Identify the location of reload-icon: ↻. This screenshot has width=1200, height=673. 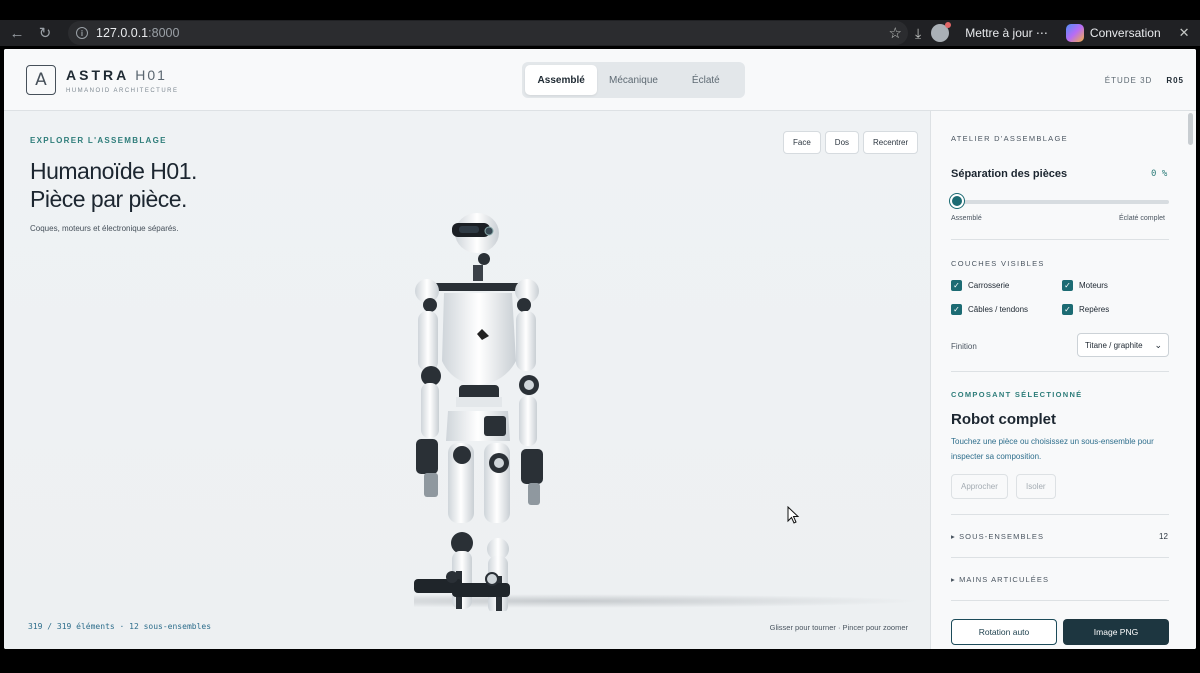
(45, 33).